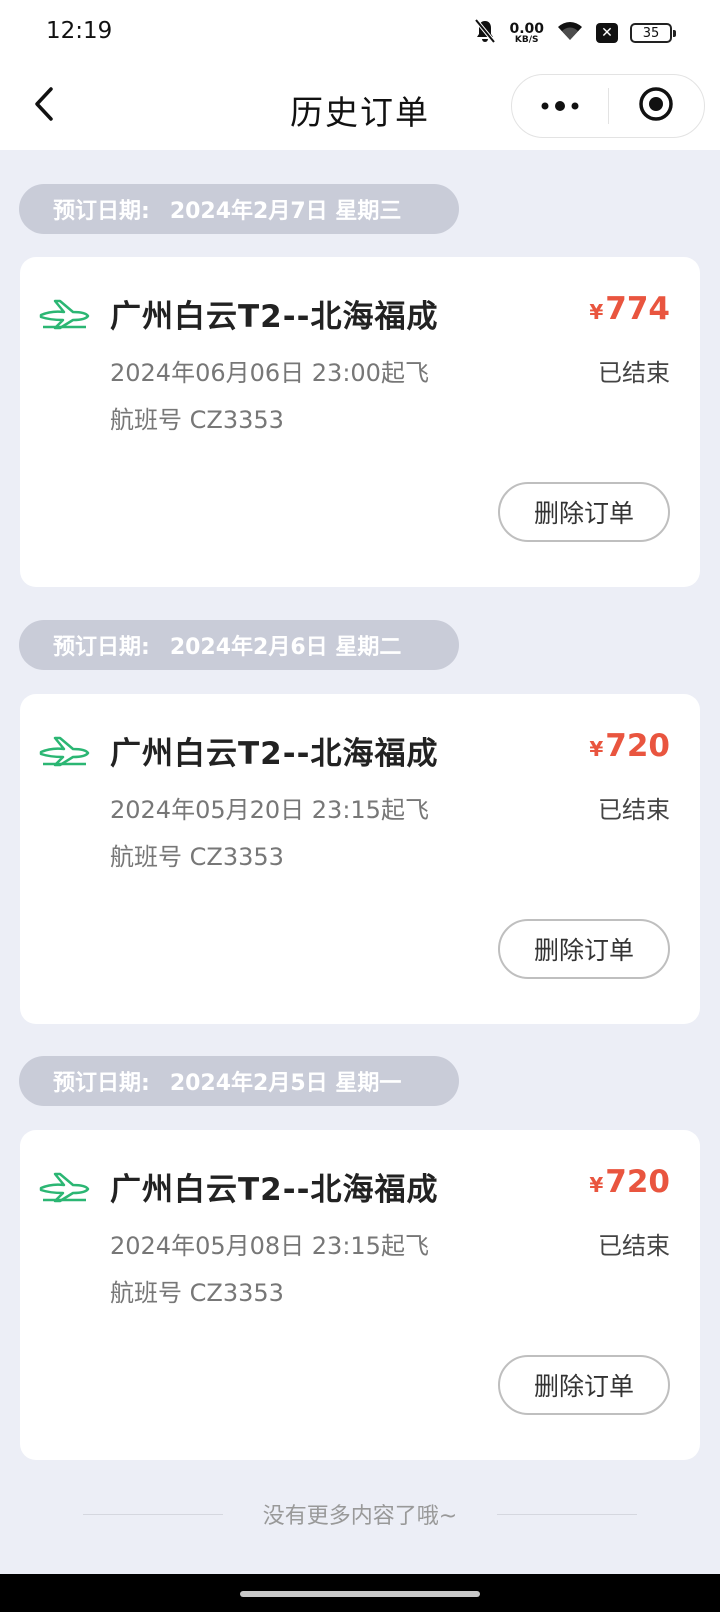 The height and width of the screenshot is (1612, 720). What do you see at coordinates (570, 33) in the screenshot?
I see `wifi-icon` at bounding box center [570, 33].